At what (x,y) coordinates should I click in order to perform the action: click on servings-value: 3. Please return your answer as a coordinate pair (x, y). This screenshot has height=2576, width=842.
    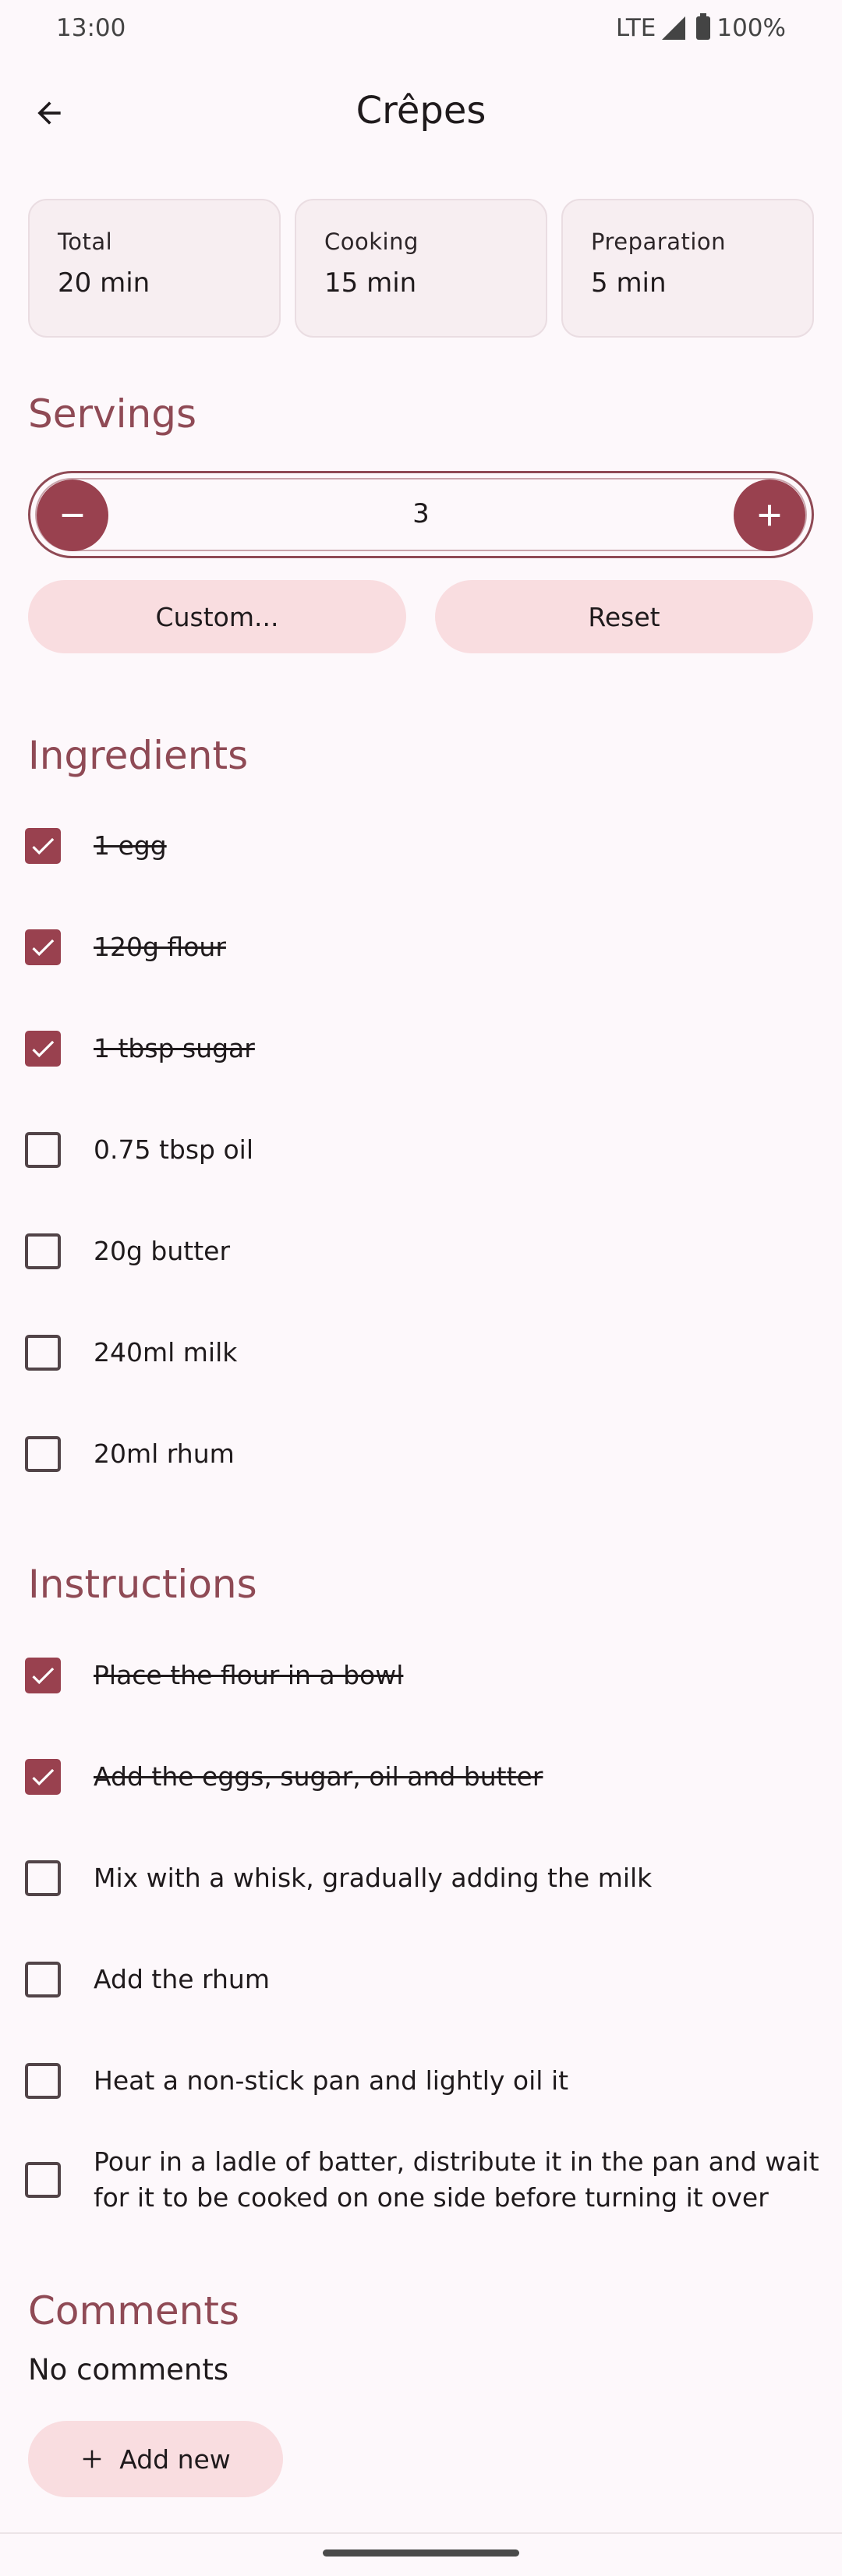
    Looking at the image, I should click on (421, 513).